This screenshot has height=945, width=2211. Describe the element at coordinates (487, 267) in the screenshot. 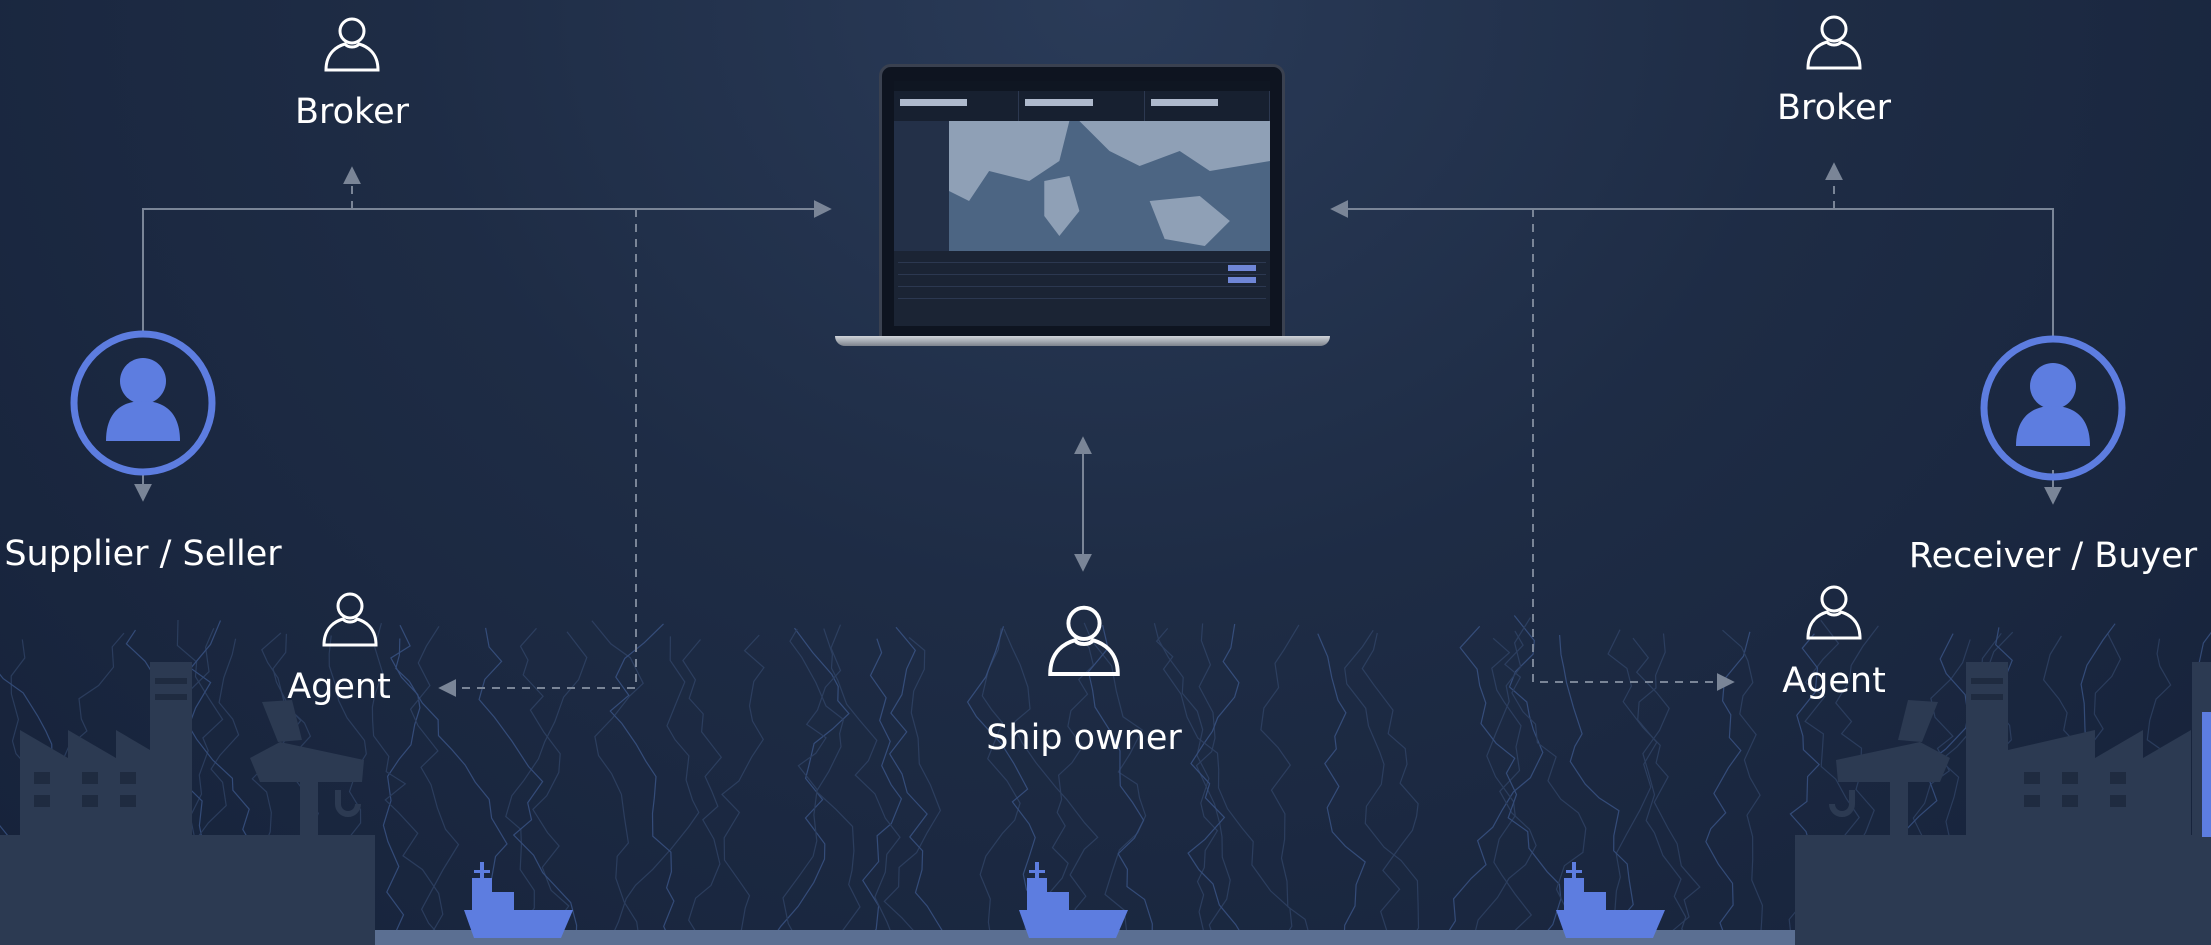

I see `left-connector-to-laptop` at that location.